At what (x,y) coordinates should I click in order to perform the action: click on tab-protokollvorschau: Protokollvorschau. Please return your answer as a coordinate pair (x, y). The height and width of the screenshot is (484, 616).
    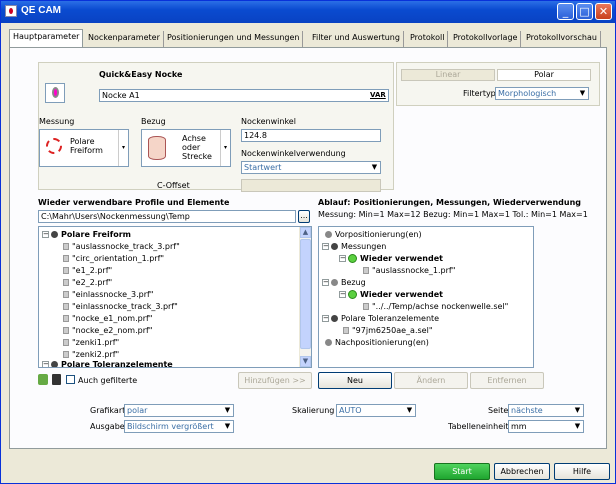
    Looking at the image, I should click on (562, 39).